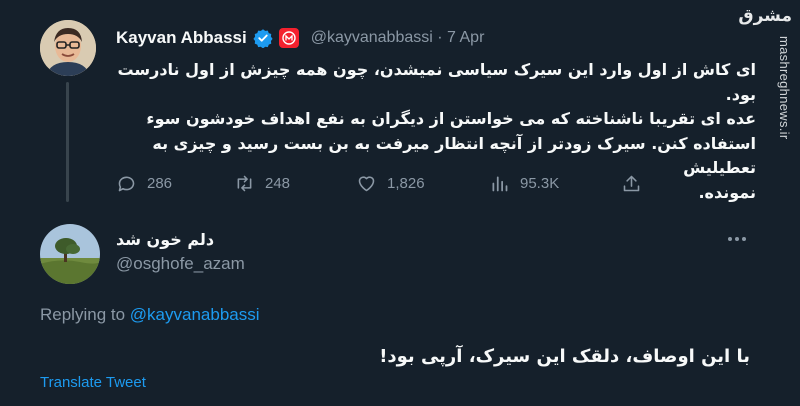 This screenshot has height=406, width=800. I want to click on more-options-button, so click(737, 239).